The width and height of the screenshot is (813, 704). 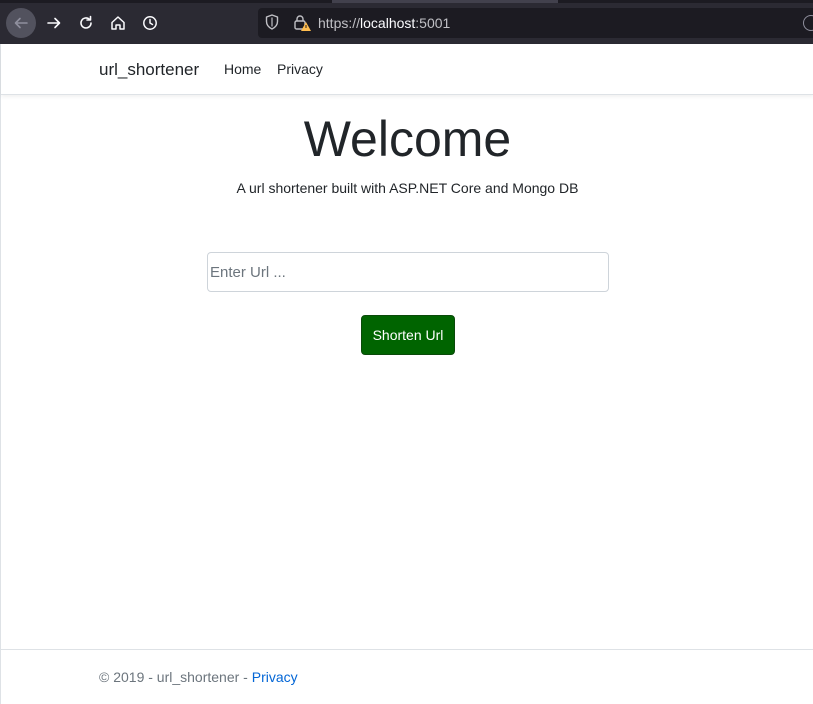 I want to click on url-input, so click(x=408, y=272).